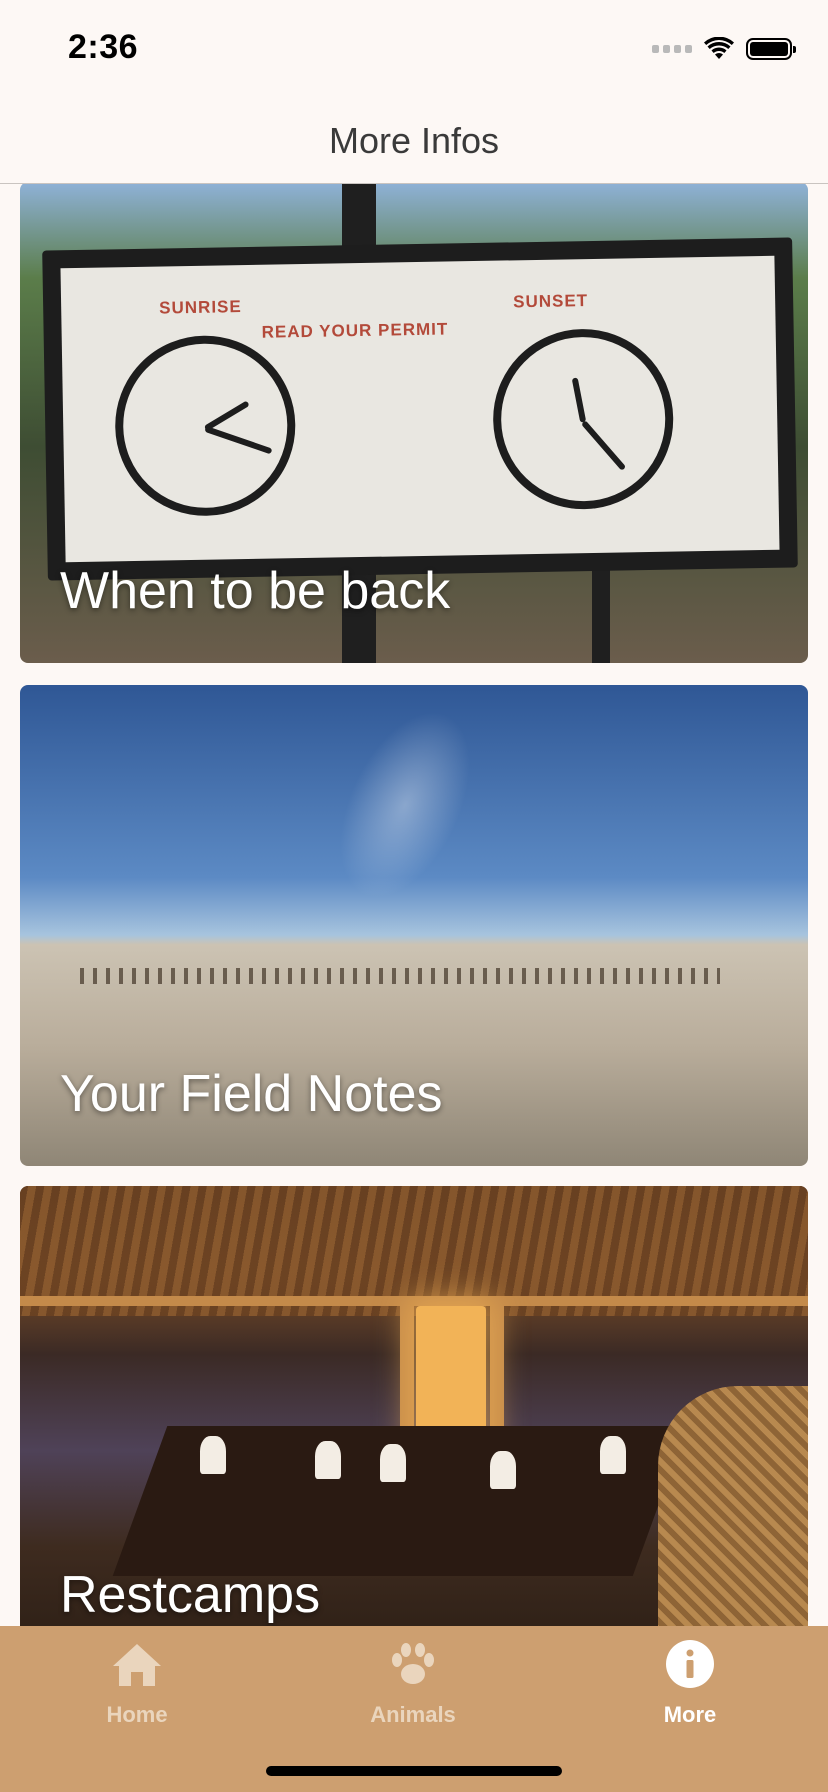 This screenshot has height=1792, width=828. Describe the element at coordinates (200, 307) in the screenshot. I see `sign-sunrise-text: SUNRISE` at that location.